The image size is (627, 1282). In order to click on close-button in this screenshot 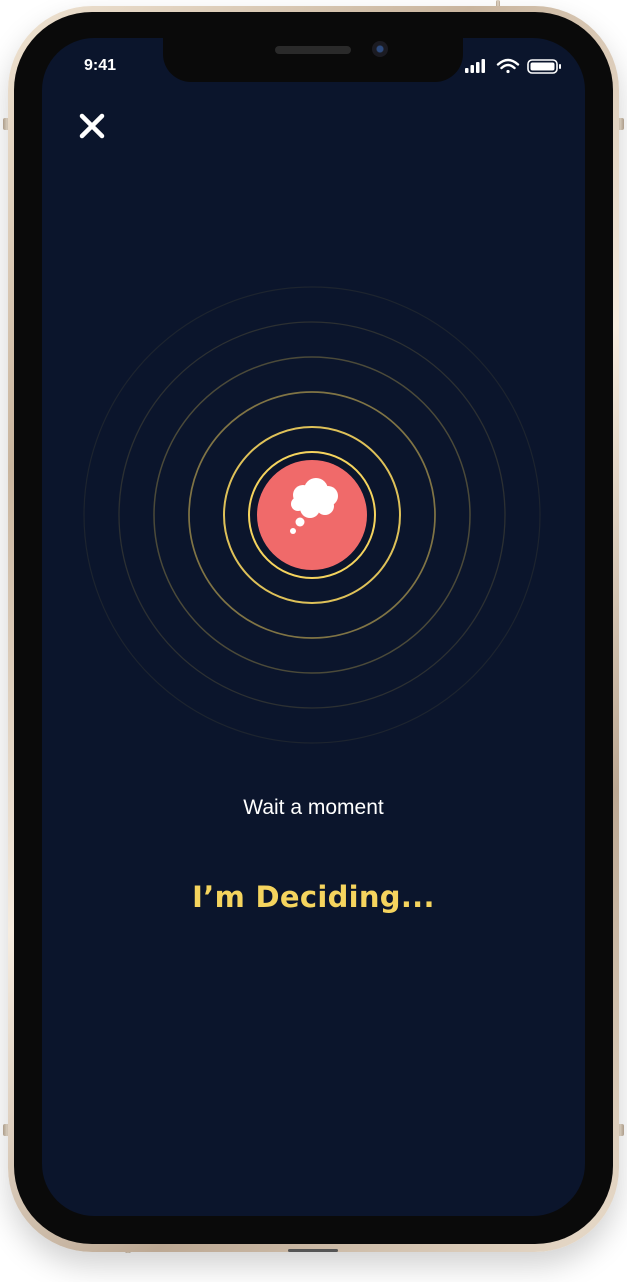, I will do `click(92, 126)`.